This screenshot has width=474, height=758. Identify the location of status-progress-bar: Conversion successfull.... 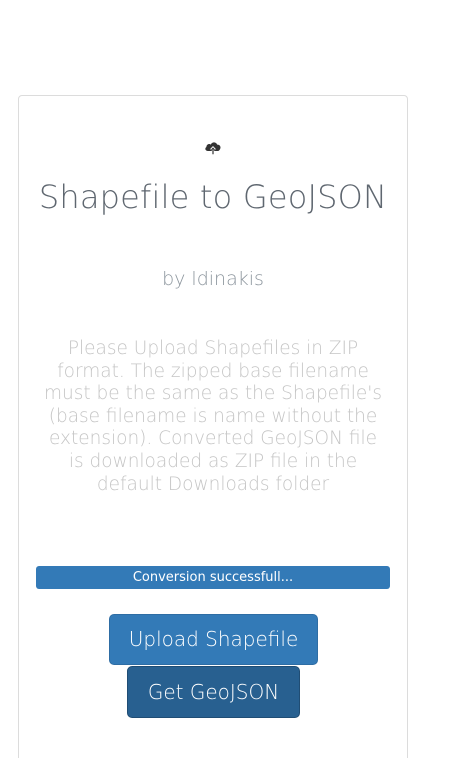
(213, 577).